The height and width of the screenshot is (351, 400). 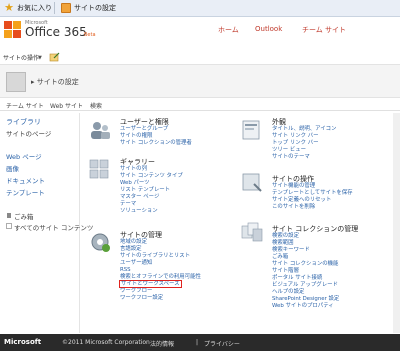 I want to click on top-link-bar: チーム サイト Web サイト 検索, so click(x=200, y=105).